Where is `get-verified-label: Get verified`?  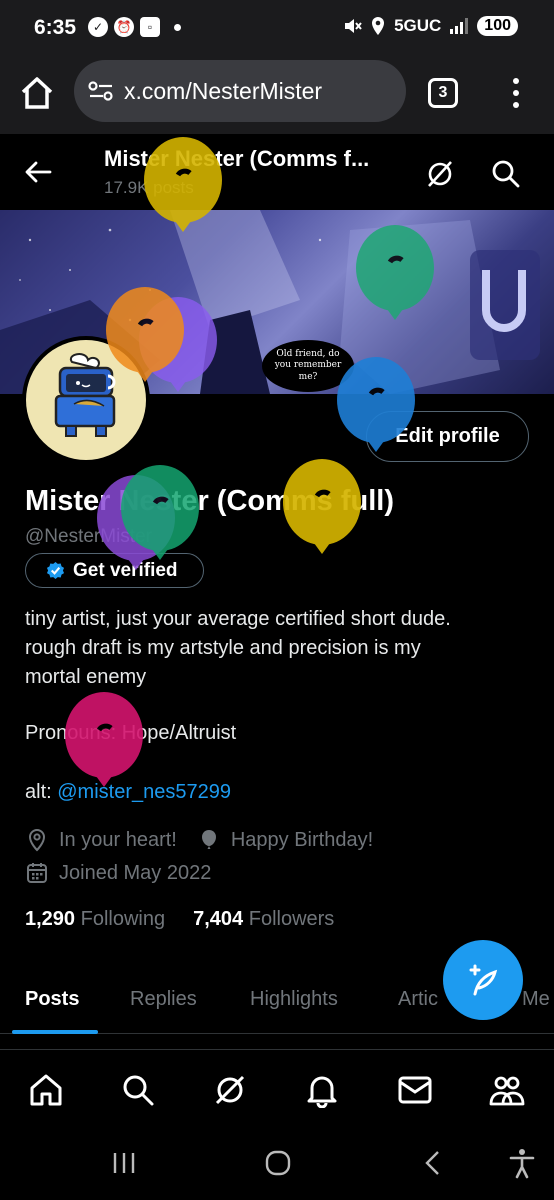 get-verified-label: Get verified is located at coordinates (125, 571).